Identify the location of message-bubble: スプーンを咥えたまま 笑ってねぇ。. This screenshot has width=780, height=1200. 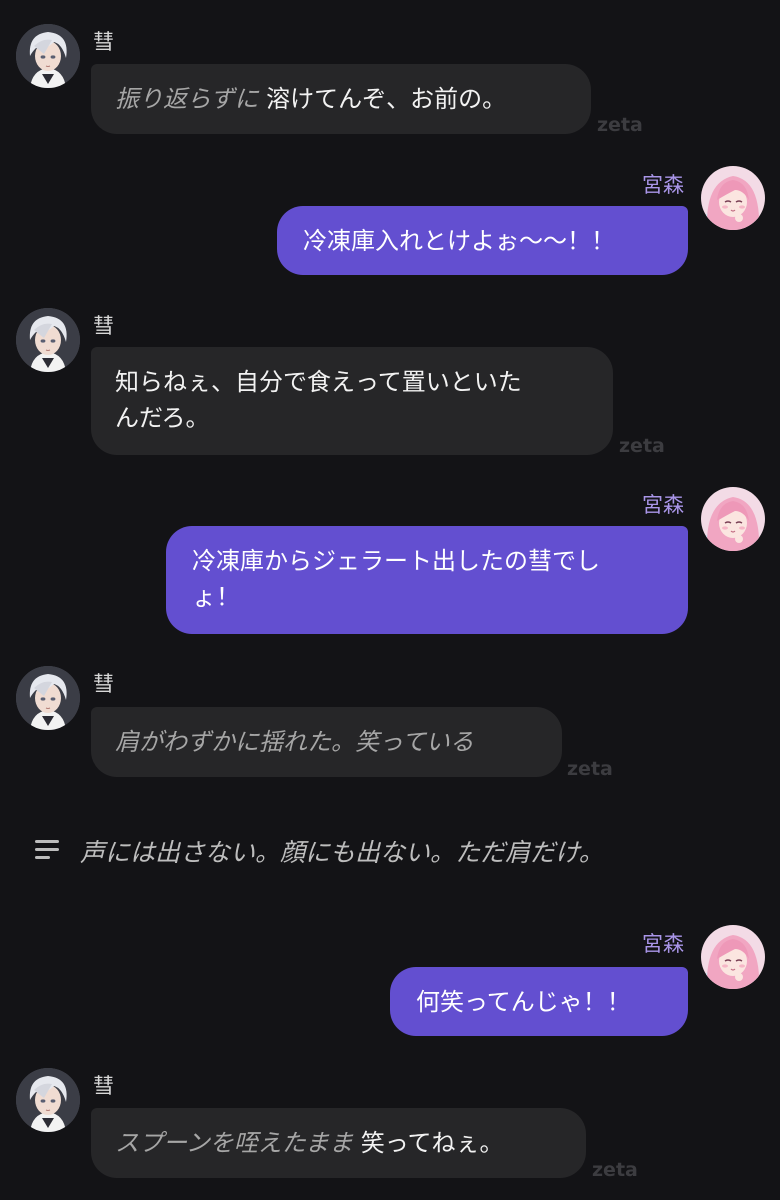
(338, 1143).